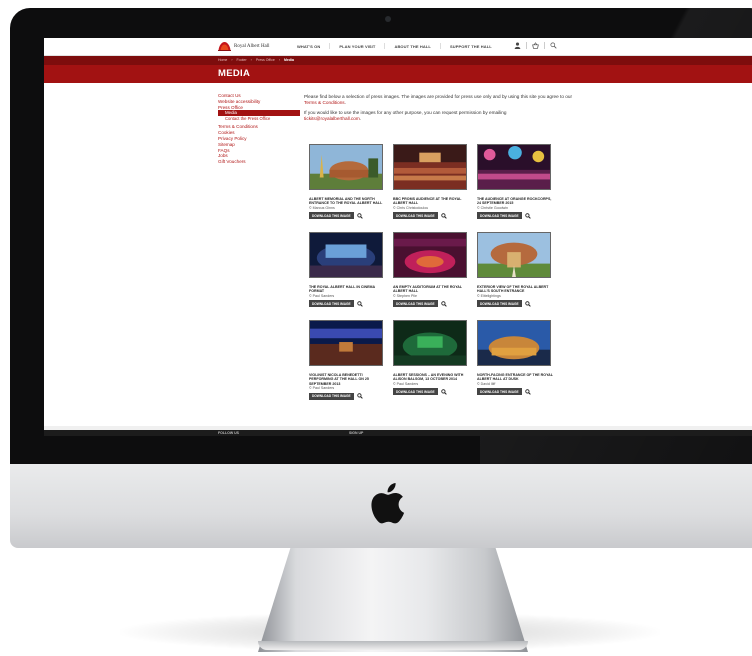 The height and width of the screenshot is (656, 752). I want to click on footer-labels: FOLLOW US SIGN UP, so click(290, 433).